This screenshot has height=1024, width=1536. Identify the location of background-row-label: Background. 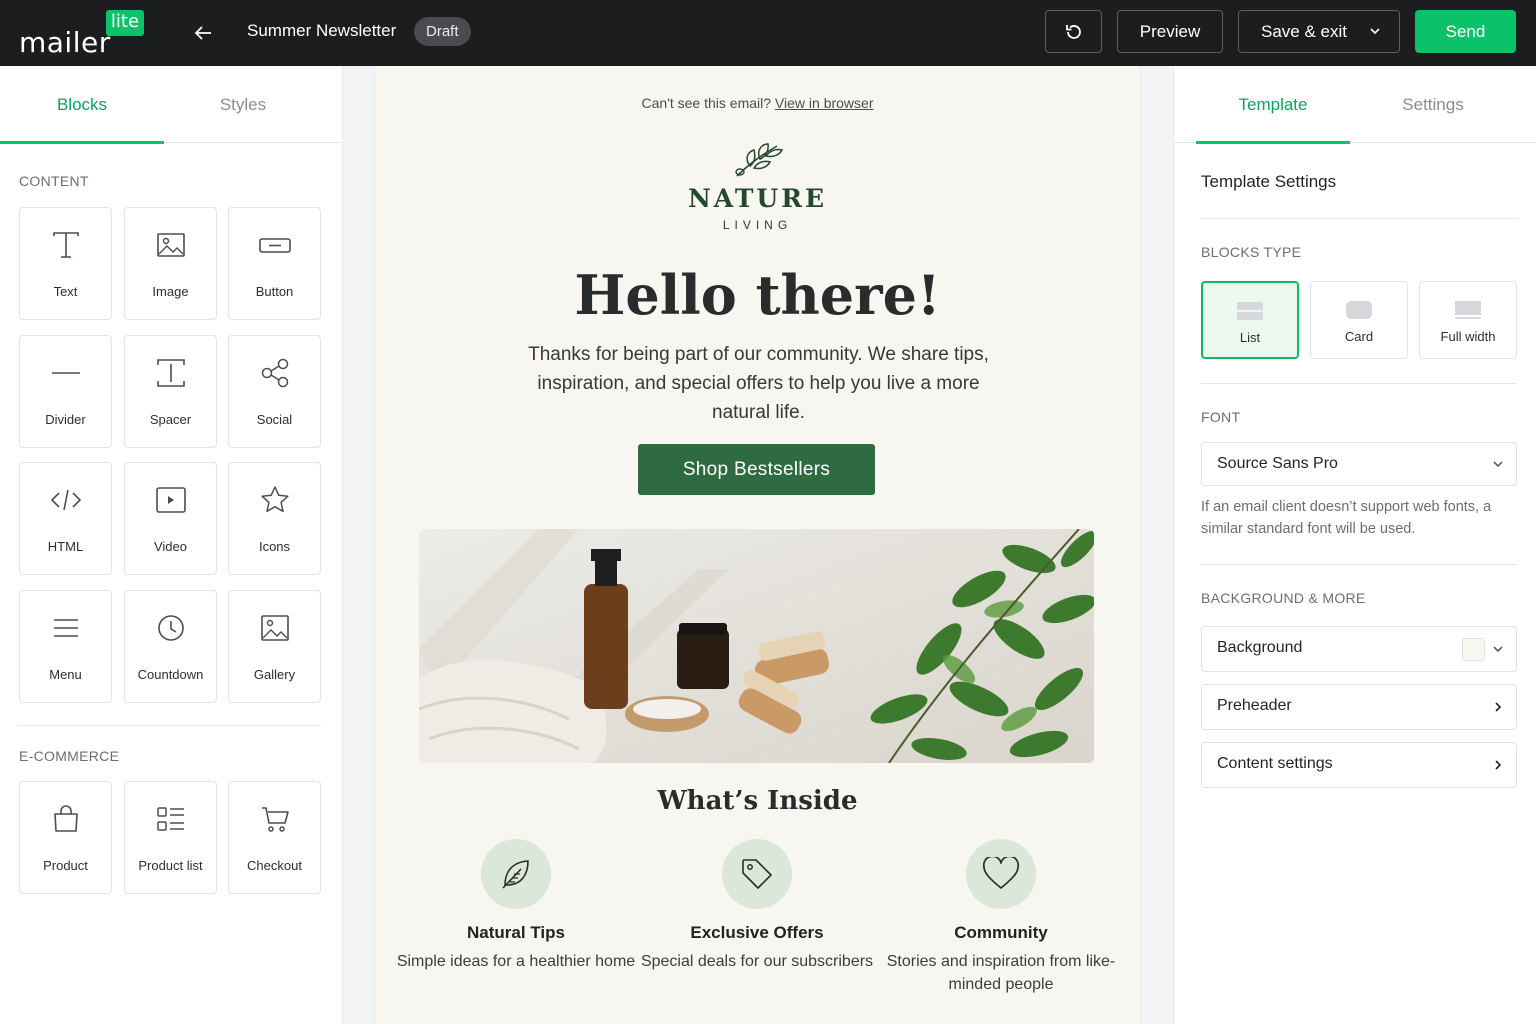
(1260, 647).